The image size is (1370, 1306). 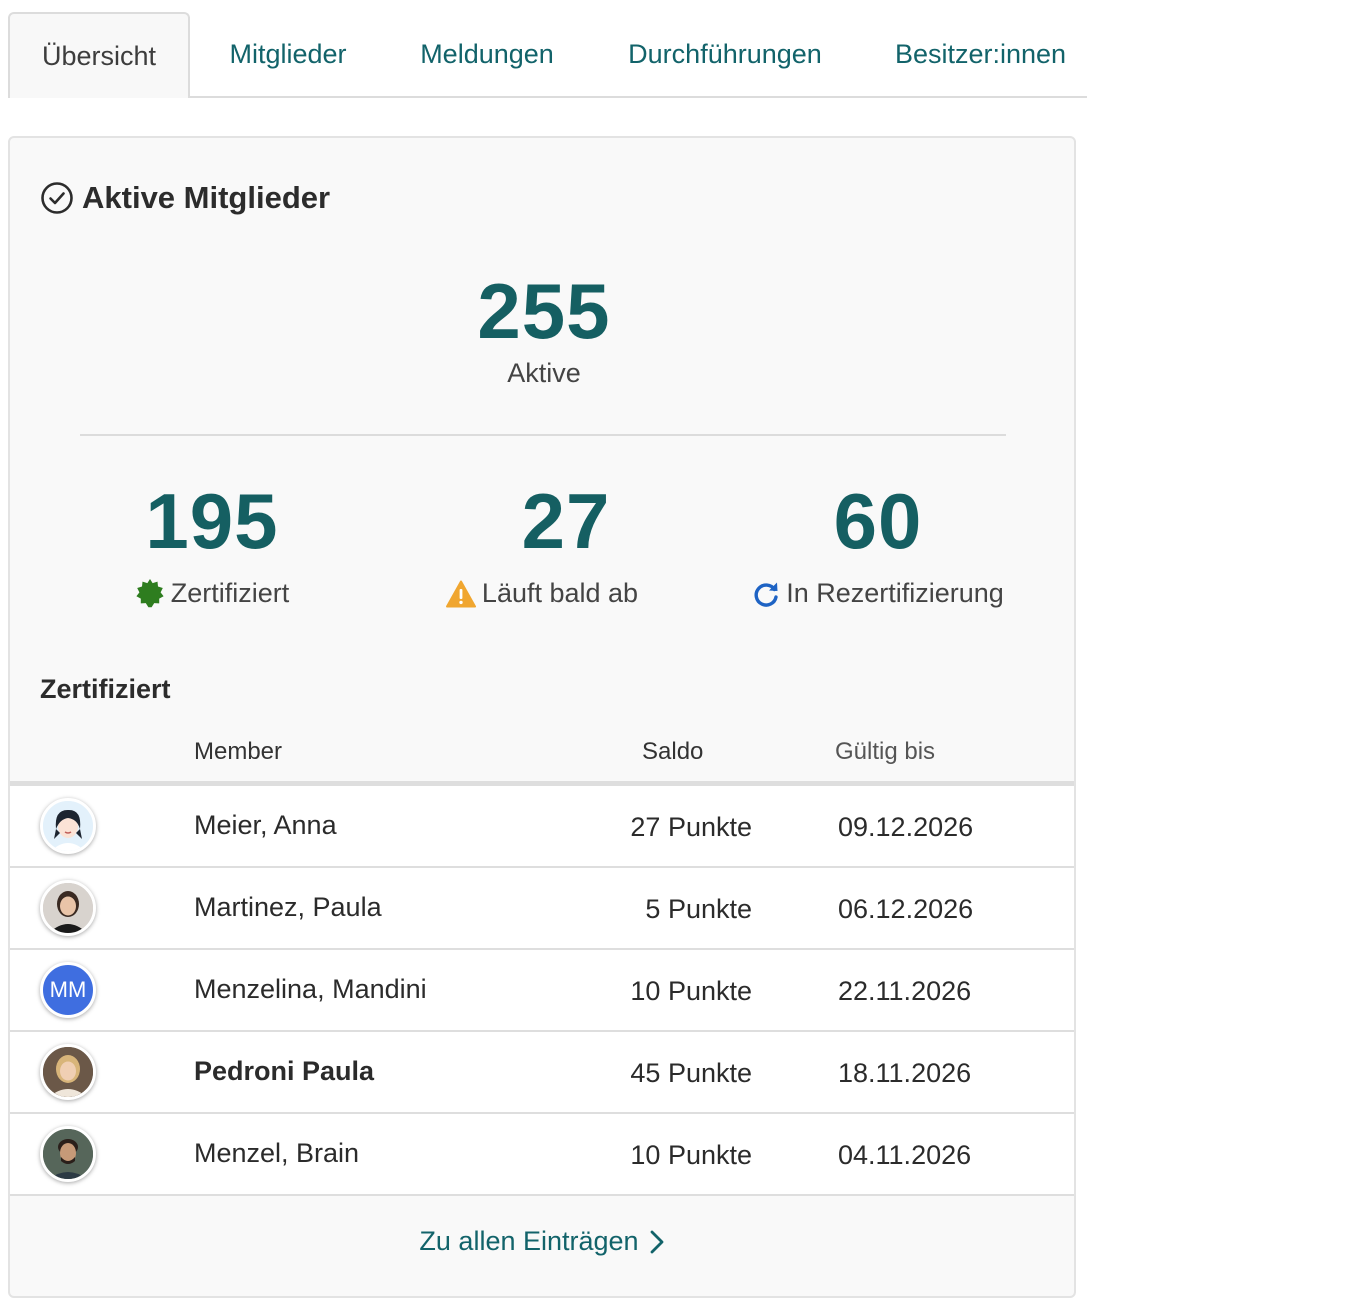 I want to click on card-title-text: Aktive Mitglieder, so click(x=206, y=197).